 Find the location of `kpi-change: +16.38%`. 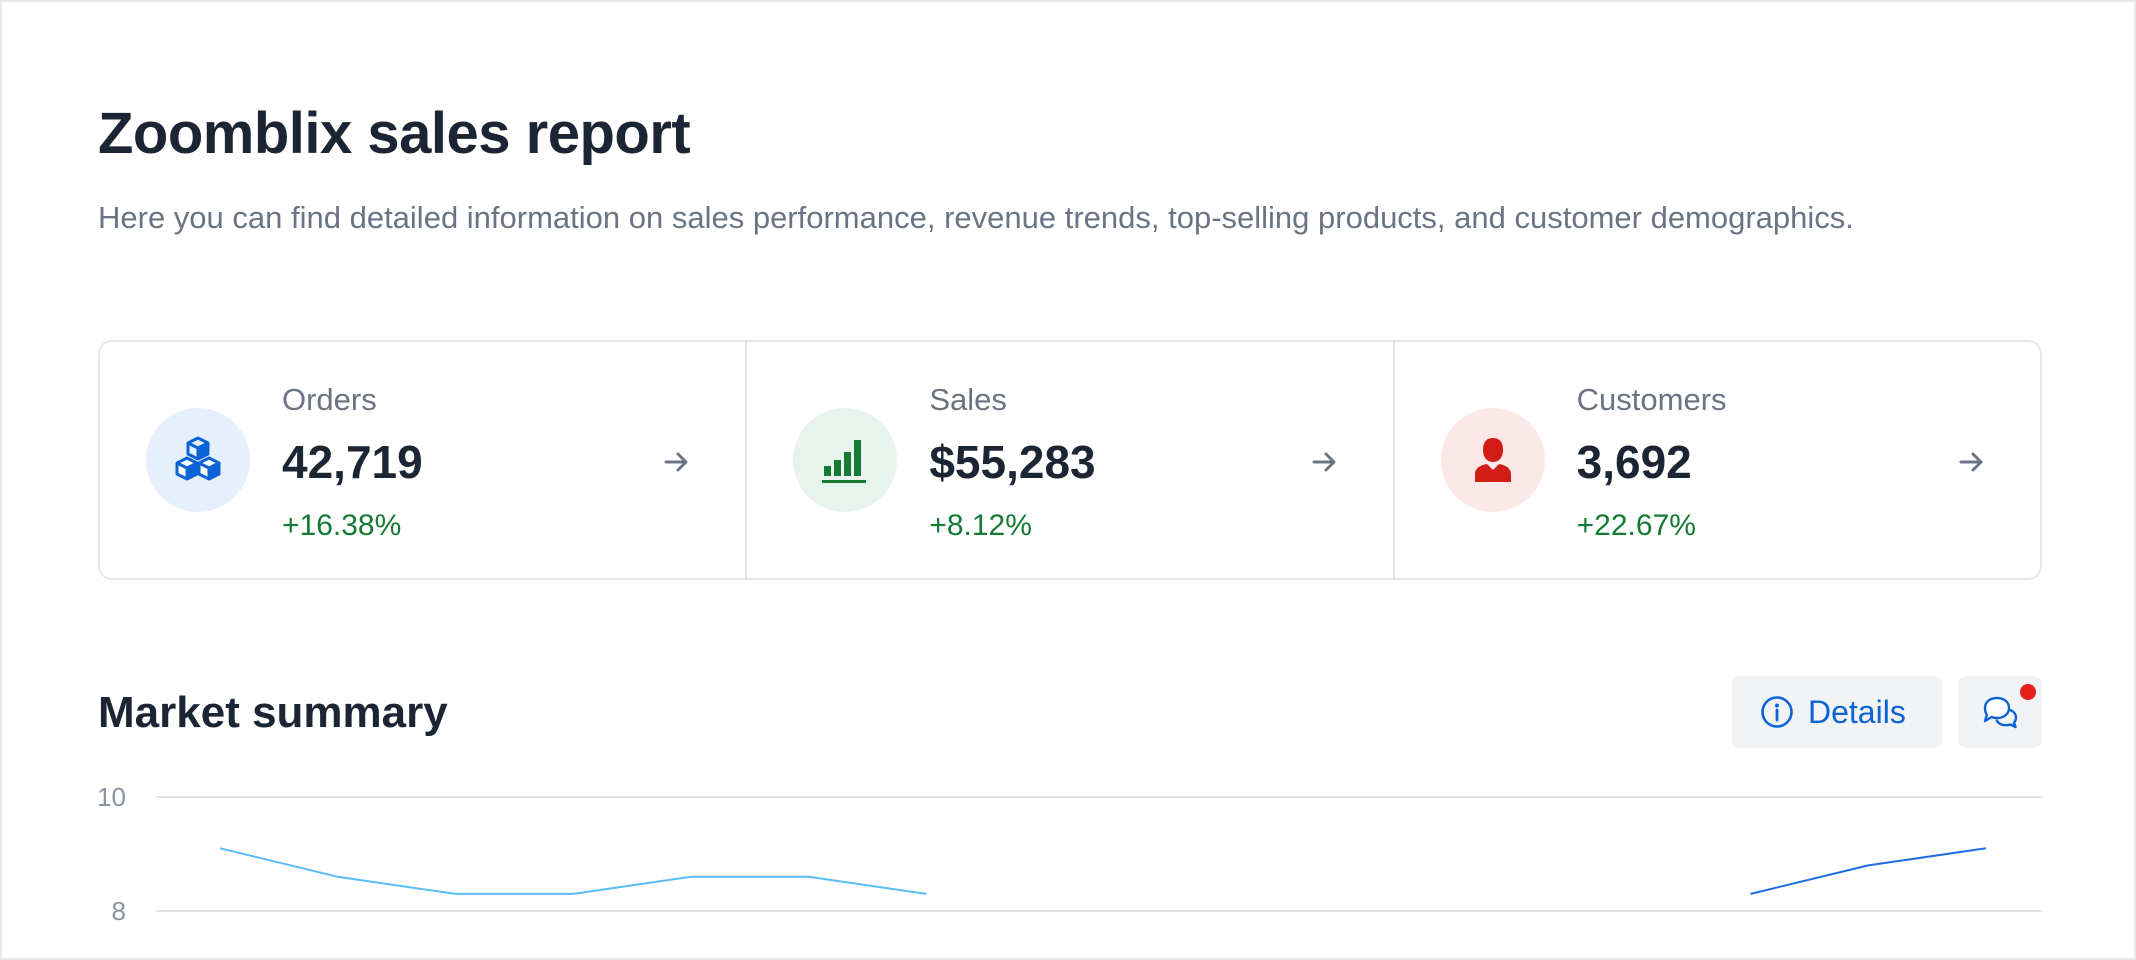

kpi-change: +16.38% is located at coordinates (342, 525).